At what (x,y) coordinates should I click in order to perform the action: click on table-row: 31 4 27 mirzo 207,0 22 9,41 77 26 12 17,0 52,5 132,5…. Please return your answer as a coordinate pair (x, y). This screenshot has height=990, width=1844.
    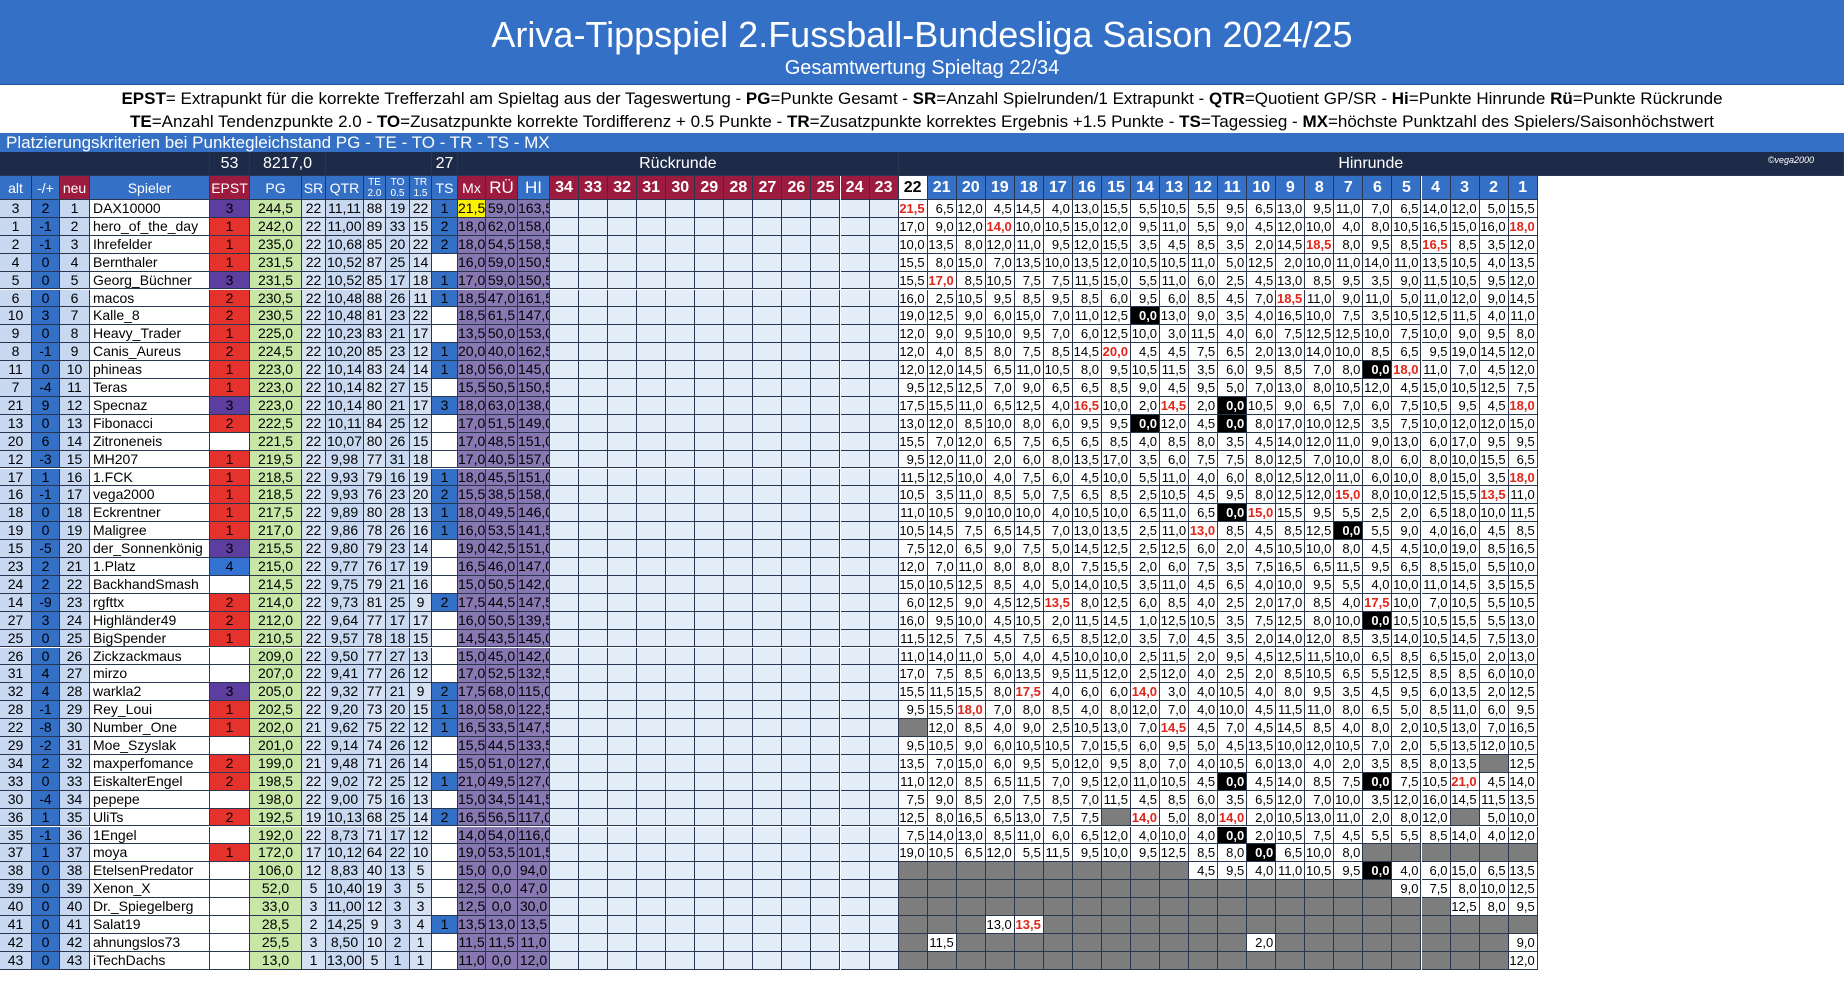
    Looking at the image, I should click on (922, 674).